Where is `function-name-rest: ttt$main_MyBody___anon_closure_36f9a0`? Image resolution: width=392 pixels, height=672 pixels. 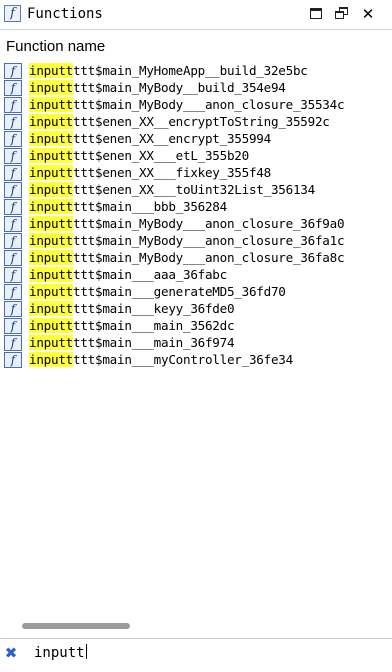 function-name-rest: ttt$main_MyBody___anon_closure_36f9a0 is located at coordinates (209, 223).